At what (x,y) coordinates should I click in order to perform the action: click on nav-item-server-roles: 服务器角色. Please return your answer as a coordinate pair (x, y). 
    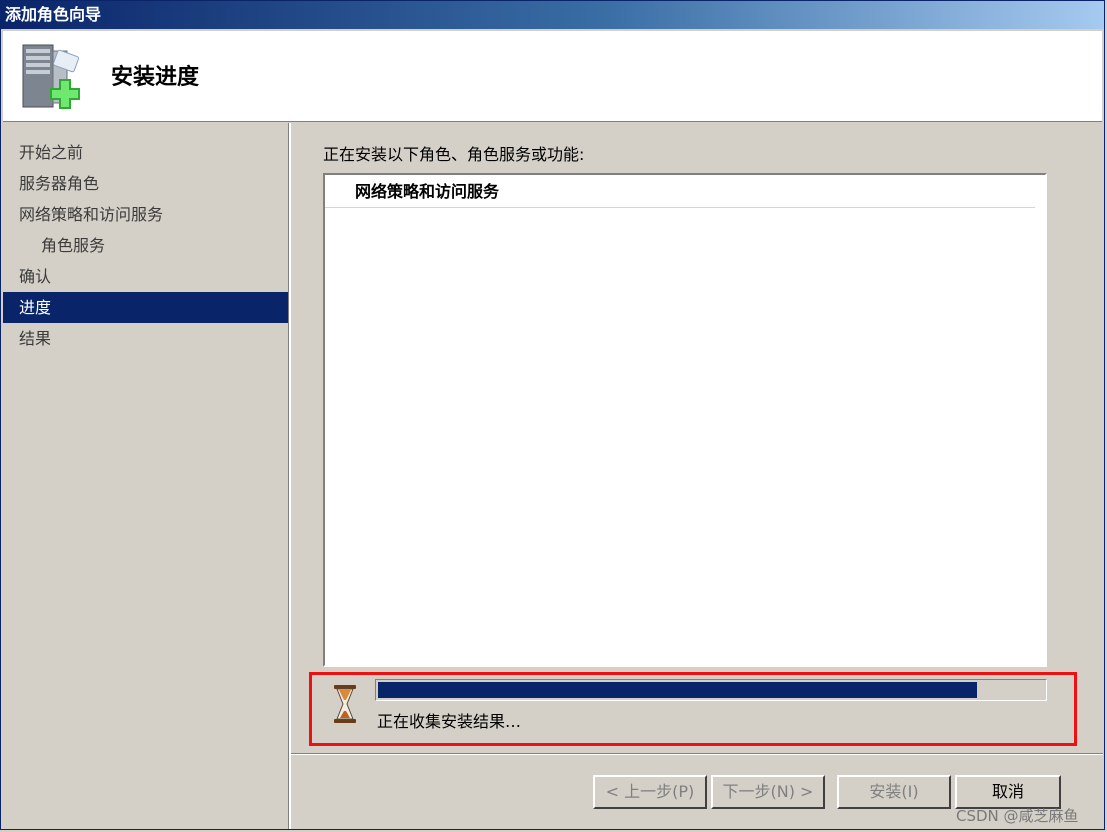
    Looking at the image, I should click on (146, 183).